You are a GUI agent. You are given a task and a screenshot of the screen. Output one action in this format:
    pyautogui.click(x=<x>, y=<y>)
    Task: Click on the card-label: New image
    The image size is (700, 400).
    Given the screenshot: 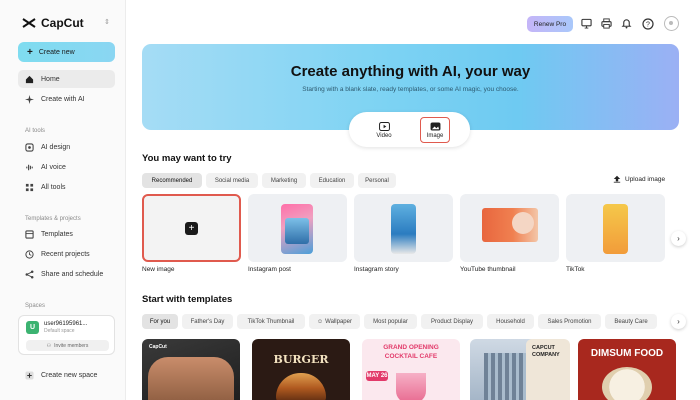 What is the action you would take?
    pyautogui.click(x=158, y=269)
    